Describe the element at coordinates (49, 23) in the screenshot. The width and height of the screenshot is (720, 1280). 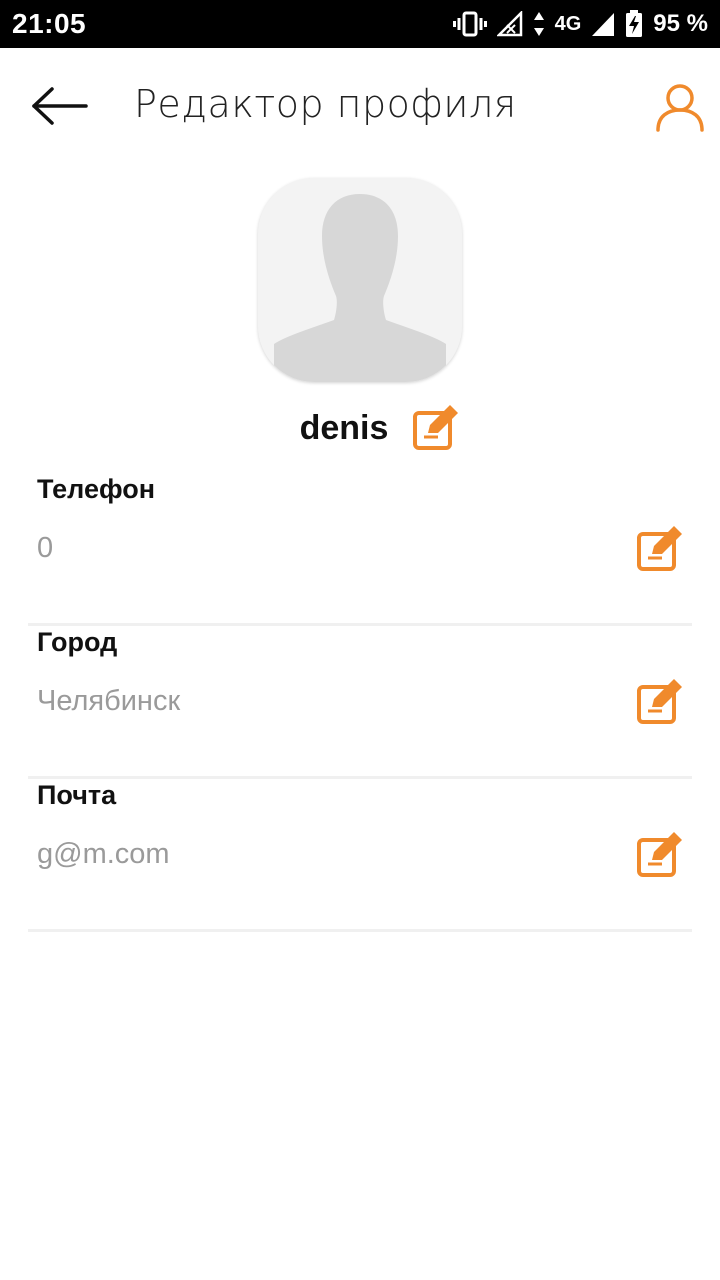
I see `status-time: 21:05` at that location.